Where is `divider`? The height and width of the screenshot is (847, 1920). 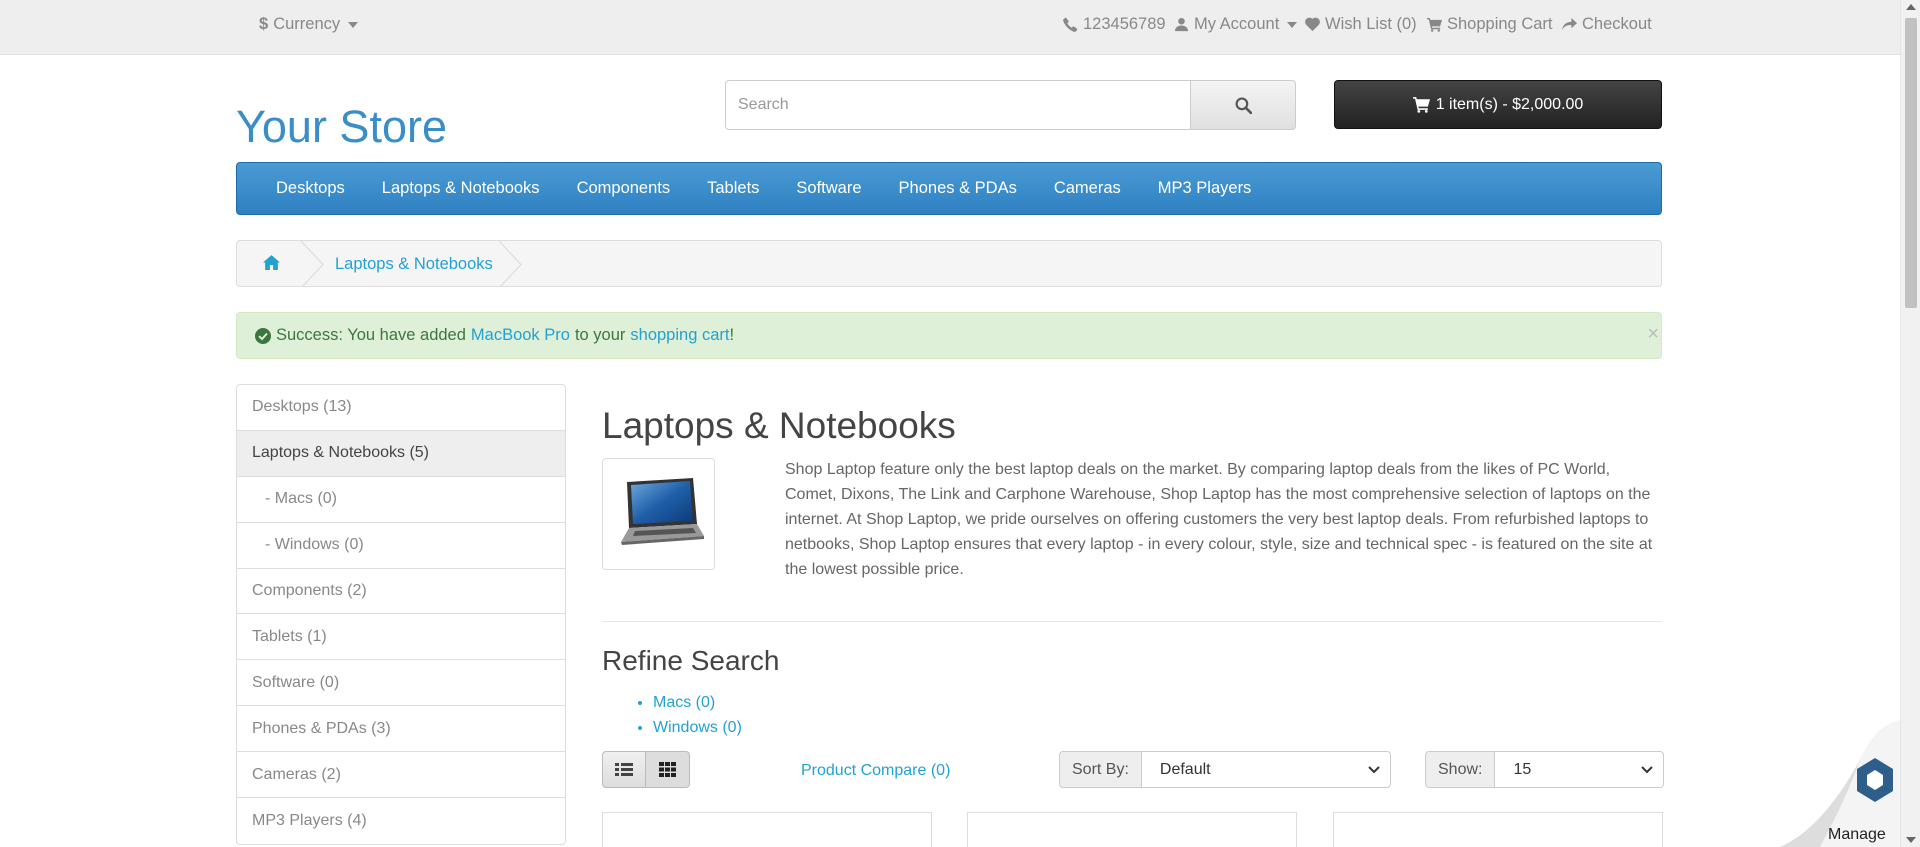
divider is located at coordinates (1132, 621).